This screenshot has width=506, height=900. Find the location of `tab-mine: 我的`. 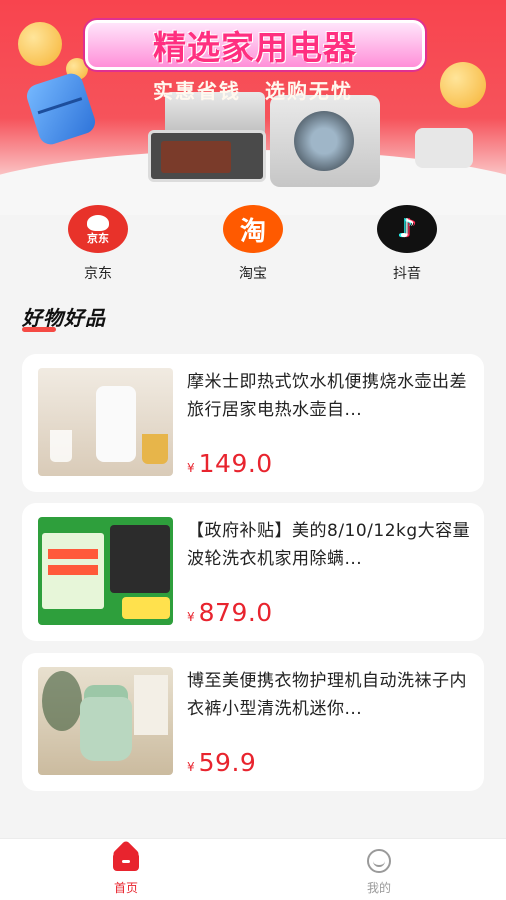

tab-mine: 我的 is located at coordinates (379, 872).